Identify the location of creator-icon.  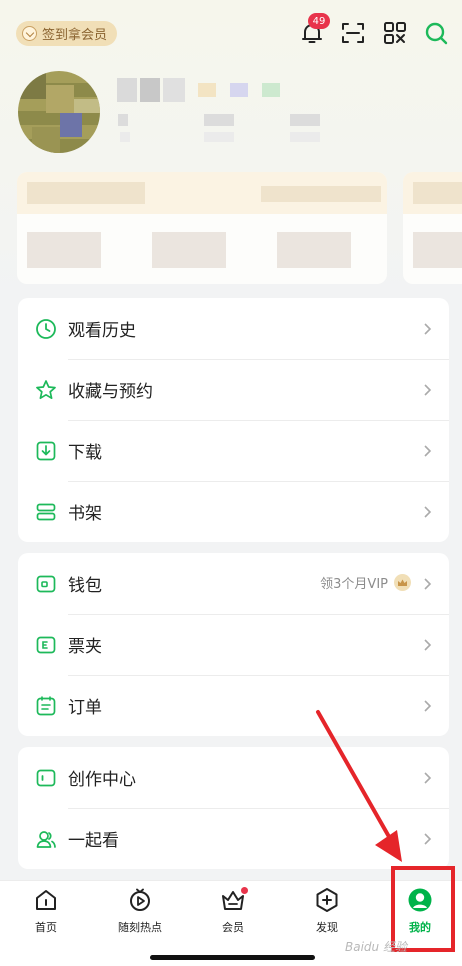
(46, 777).